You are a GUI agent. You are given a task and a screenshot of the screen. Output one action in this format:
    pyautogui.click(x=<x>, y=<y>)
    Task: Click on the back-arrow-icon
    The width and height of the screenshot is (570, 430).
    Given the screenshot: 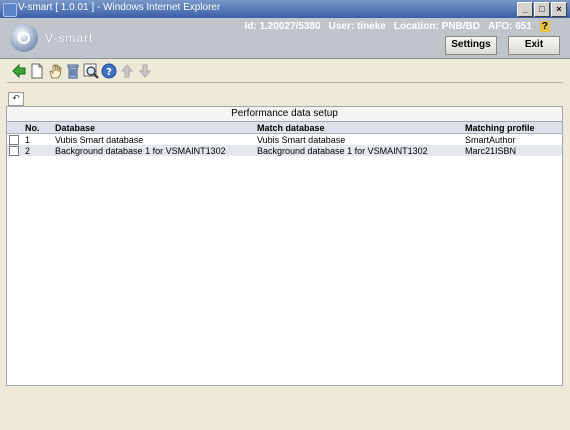 What is the action you would take?
    pyautogui.click(x=19, y=71)
    